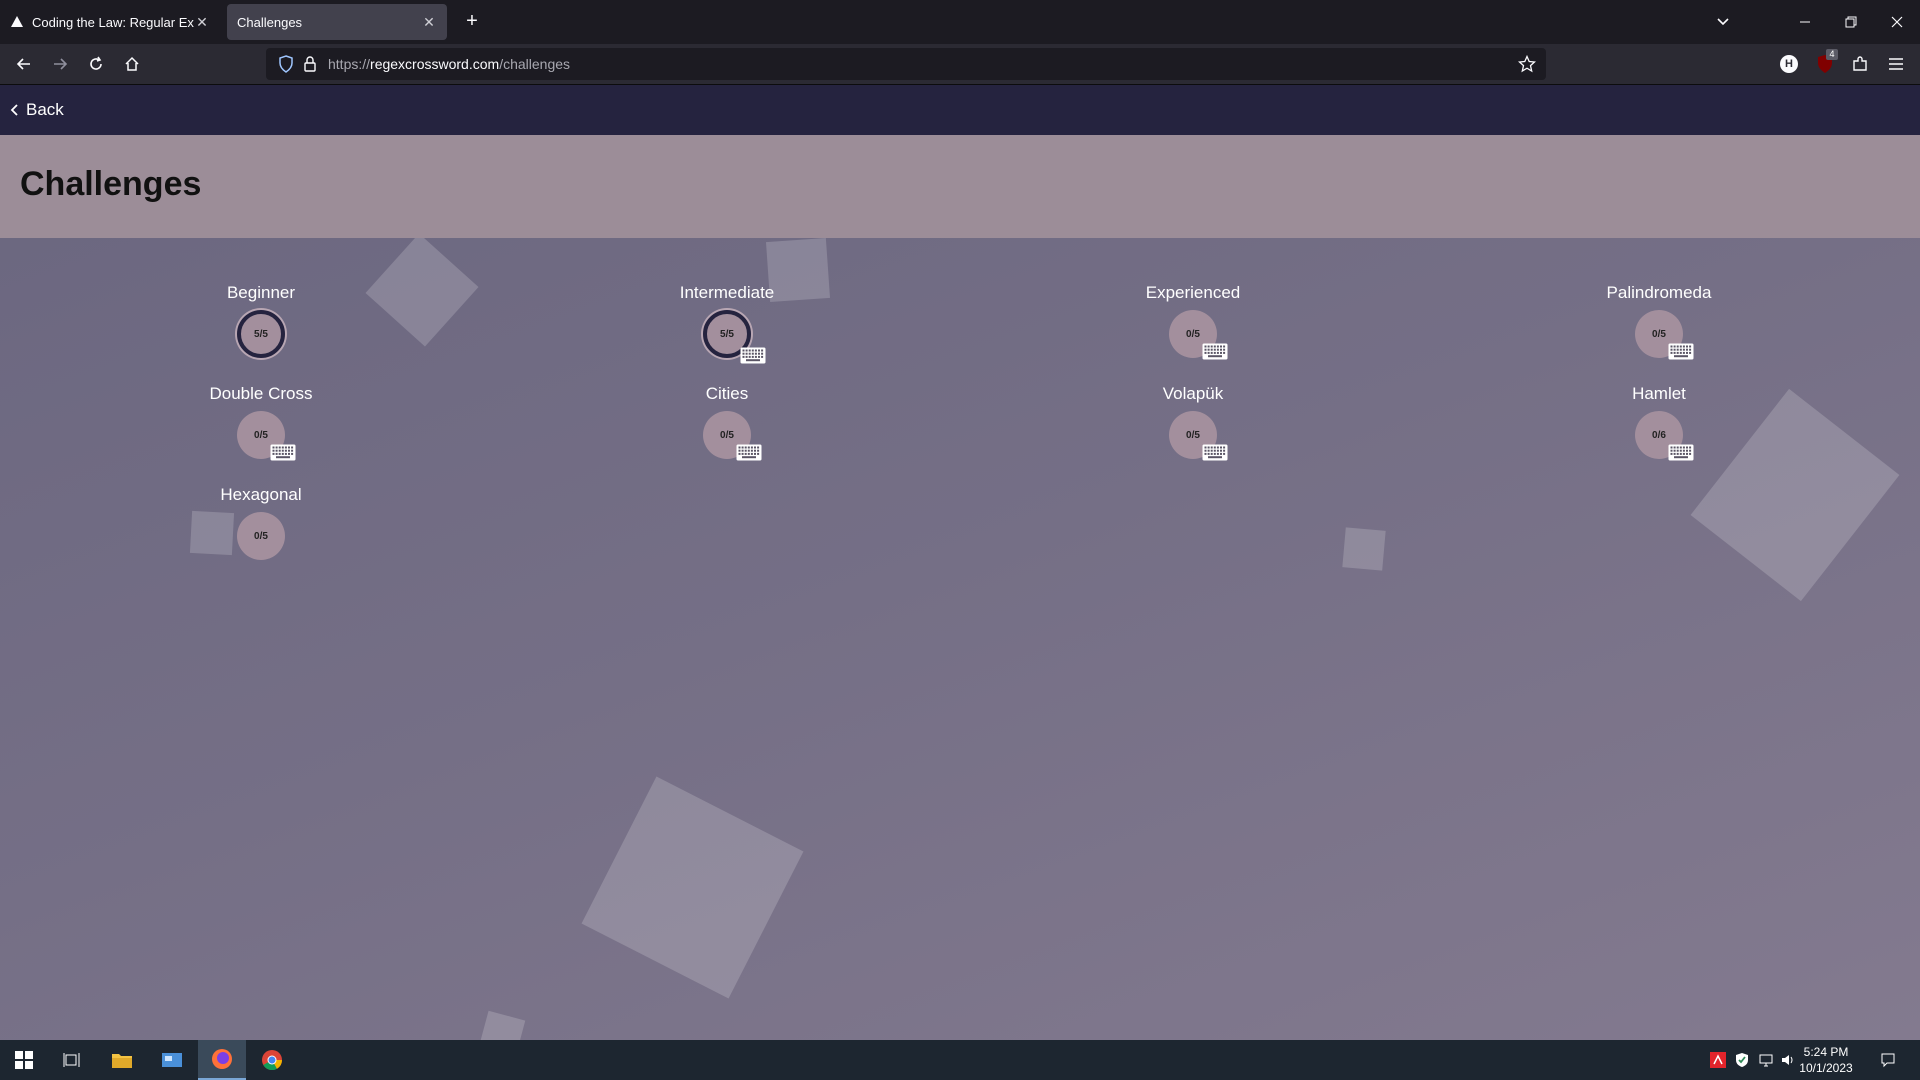 Image resolution: width=1920 pixels, height=1080 pixels. What do you see at coordinates (1826, 1060) in the screenshot?
I see `system-clock: 5:24 PM 10/1/2023` at bounding box center [1826, 1060].